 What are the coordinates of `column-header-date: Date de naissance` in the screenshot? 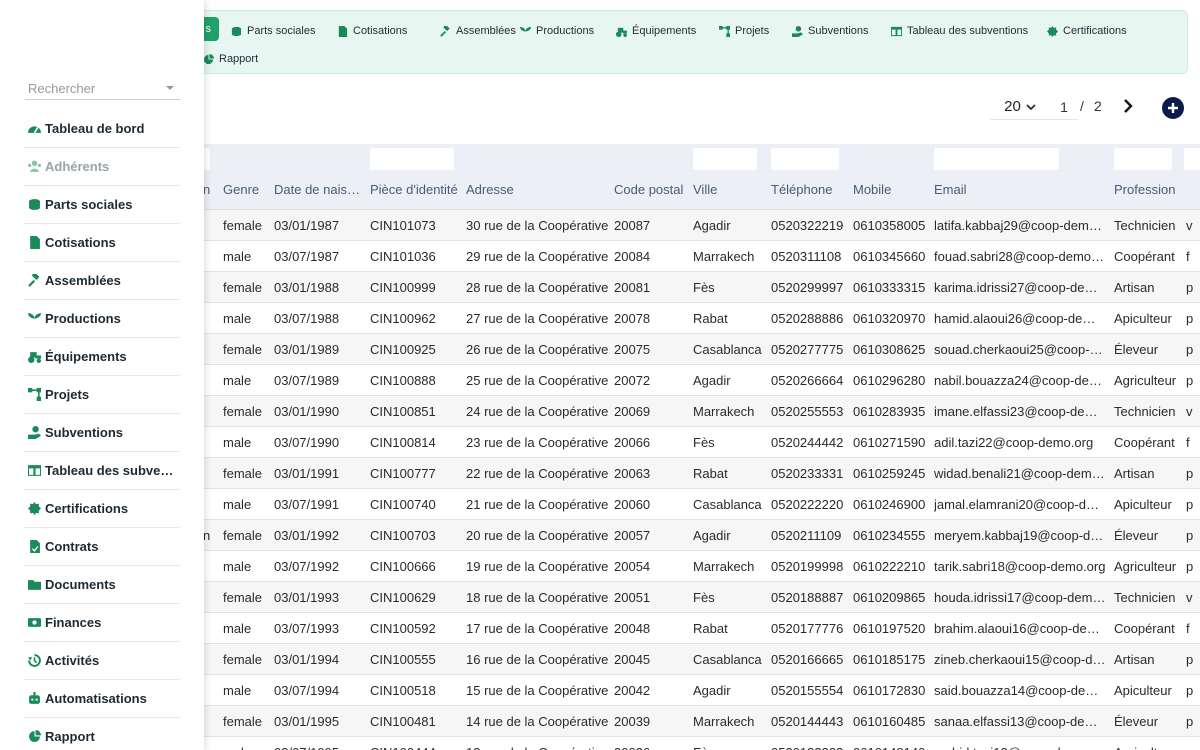 It's located at (318, 189).